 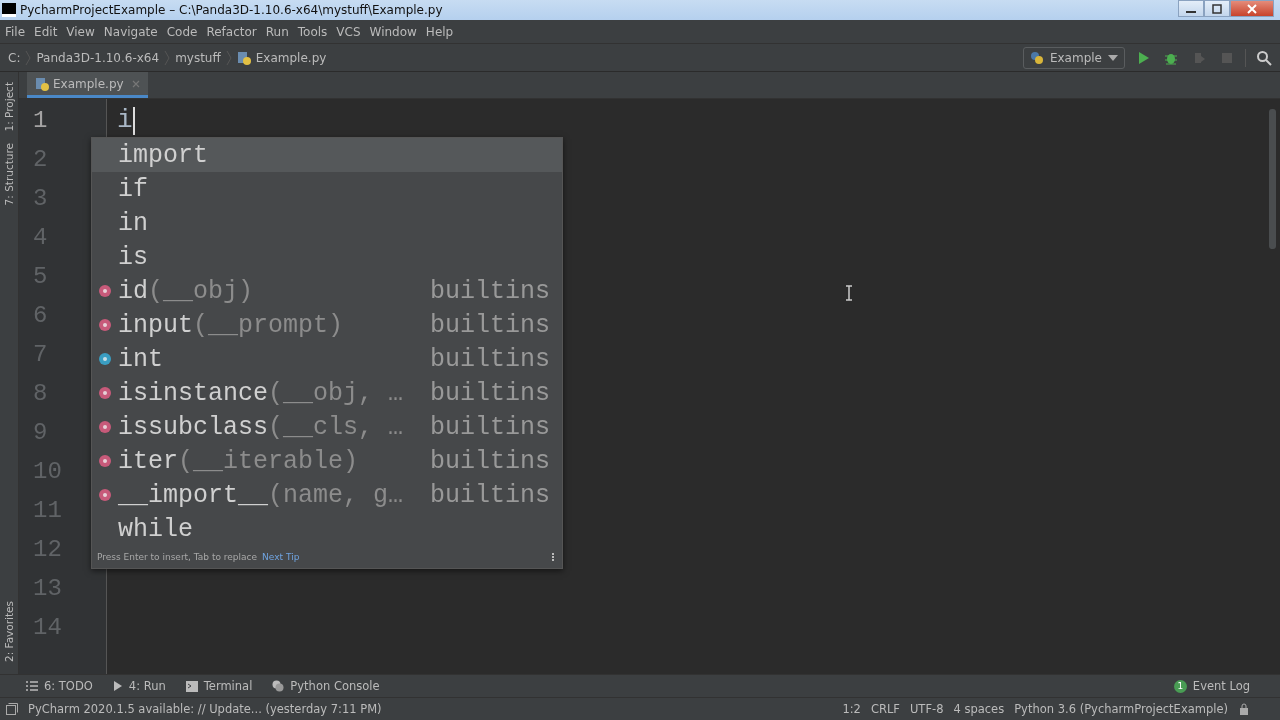 What do you see at coordinates (125, 120) in the screenshot?
I see `code-line: i` at bounding box center [125, 120].